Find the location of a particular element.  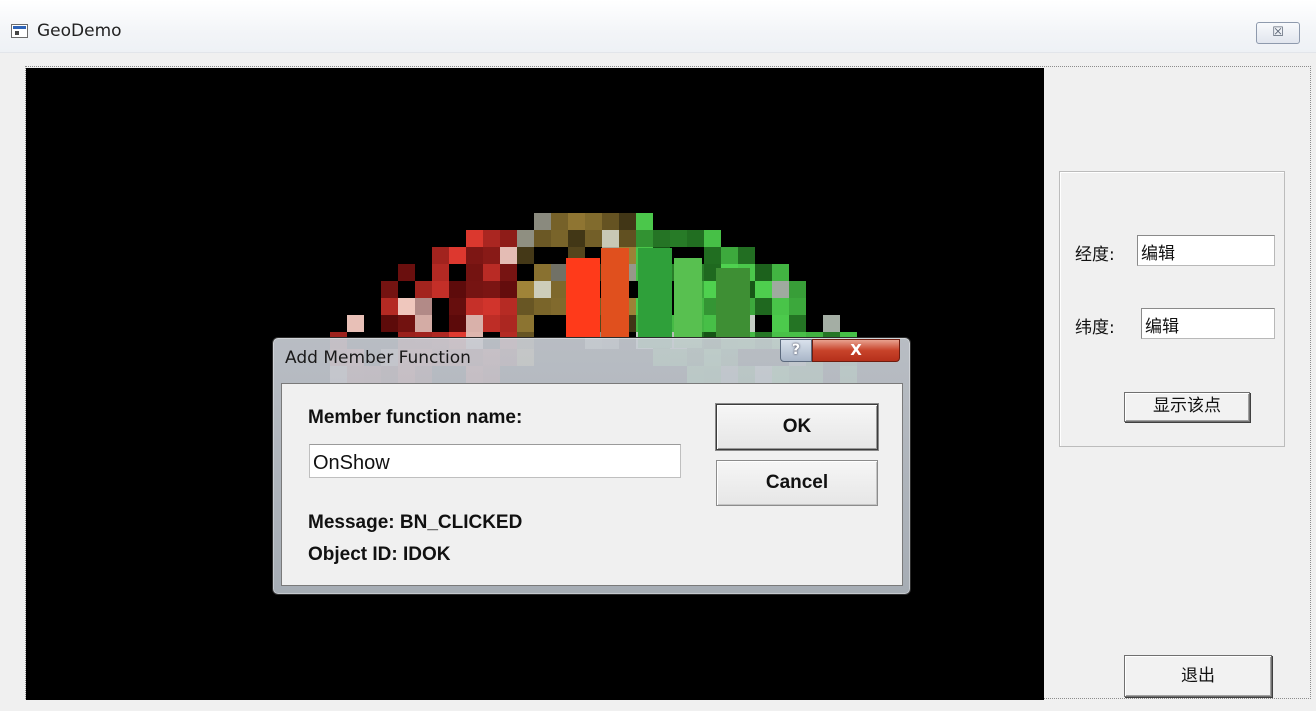

dialog-title: Add Member Function is located at coordinates (378, 358).